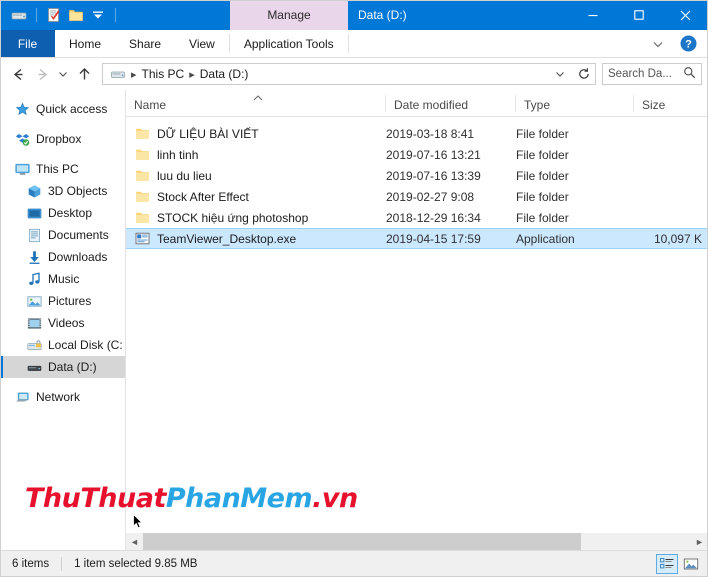  What do you see at coordinates (138, 521) in the screenshot?
I see `mouse-cursor` at bounding box center [138, 521].